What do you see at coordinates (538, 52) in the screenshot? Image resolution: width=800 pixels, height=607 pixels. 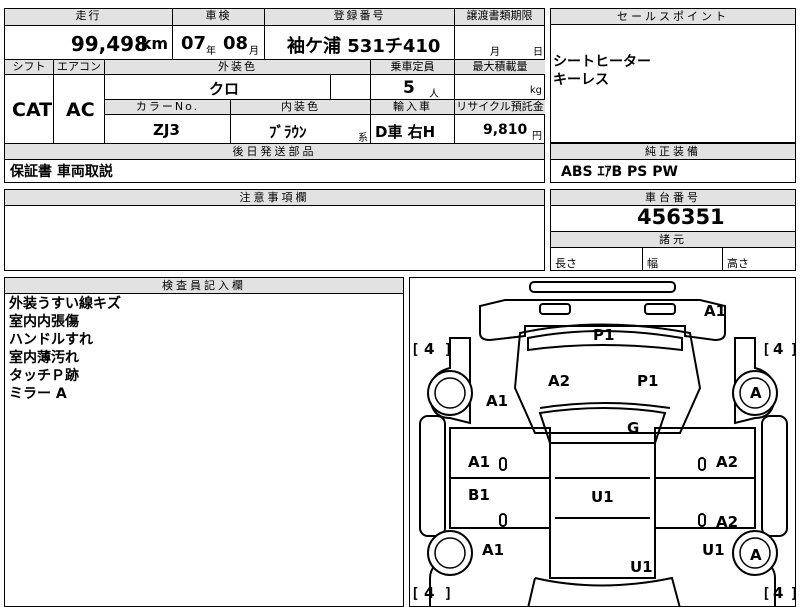 I see `transfer-day-unit: 日` at bounding box center [538, 52].